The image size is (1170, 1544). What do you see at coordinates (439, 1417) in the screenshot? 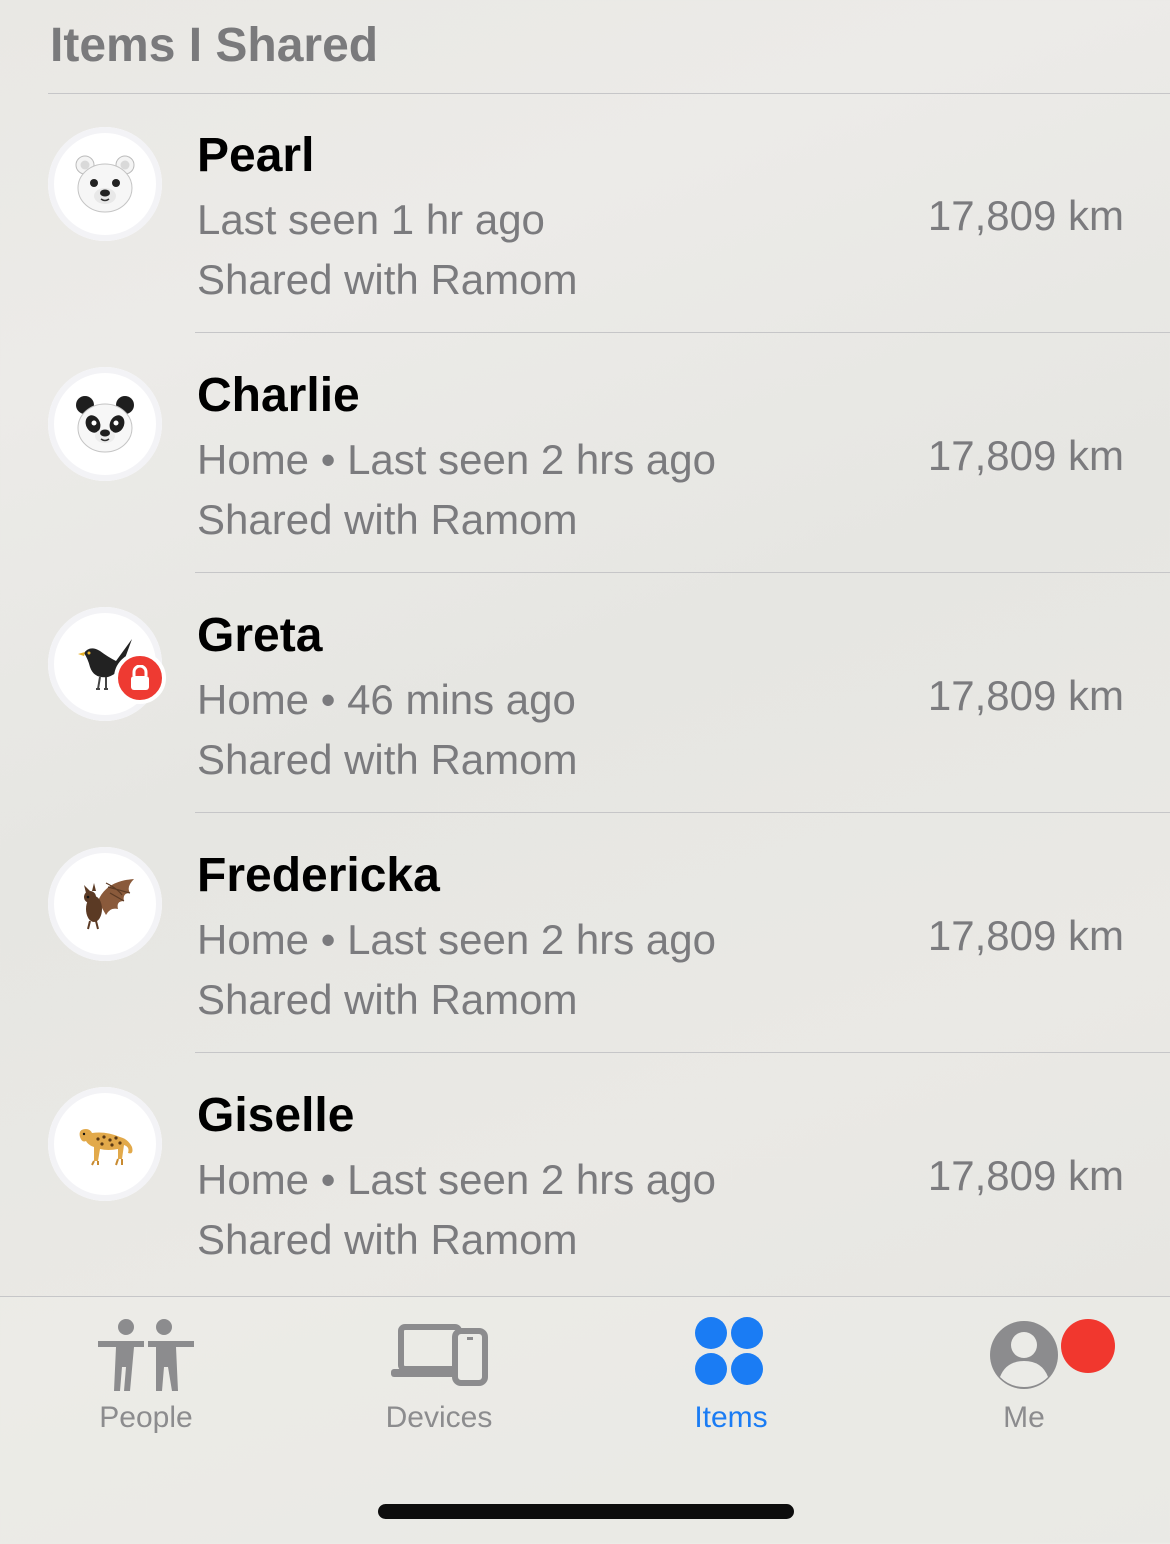
I see `tab-label: Devices` at bounding box center [439, 1417].